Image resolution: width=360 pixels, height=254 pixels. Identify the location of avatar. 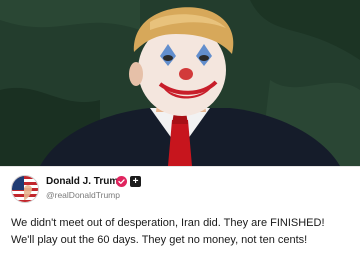
(25, 189).